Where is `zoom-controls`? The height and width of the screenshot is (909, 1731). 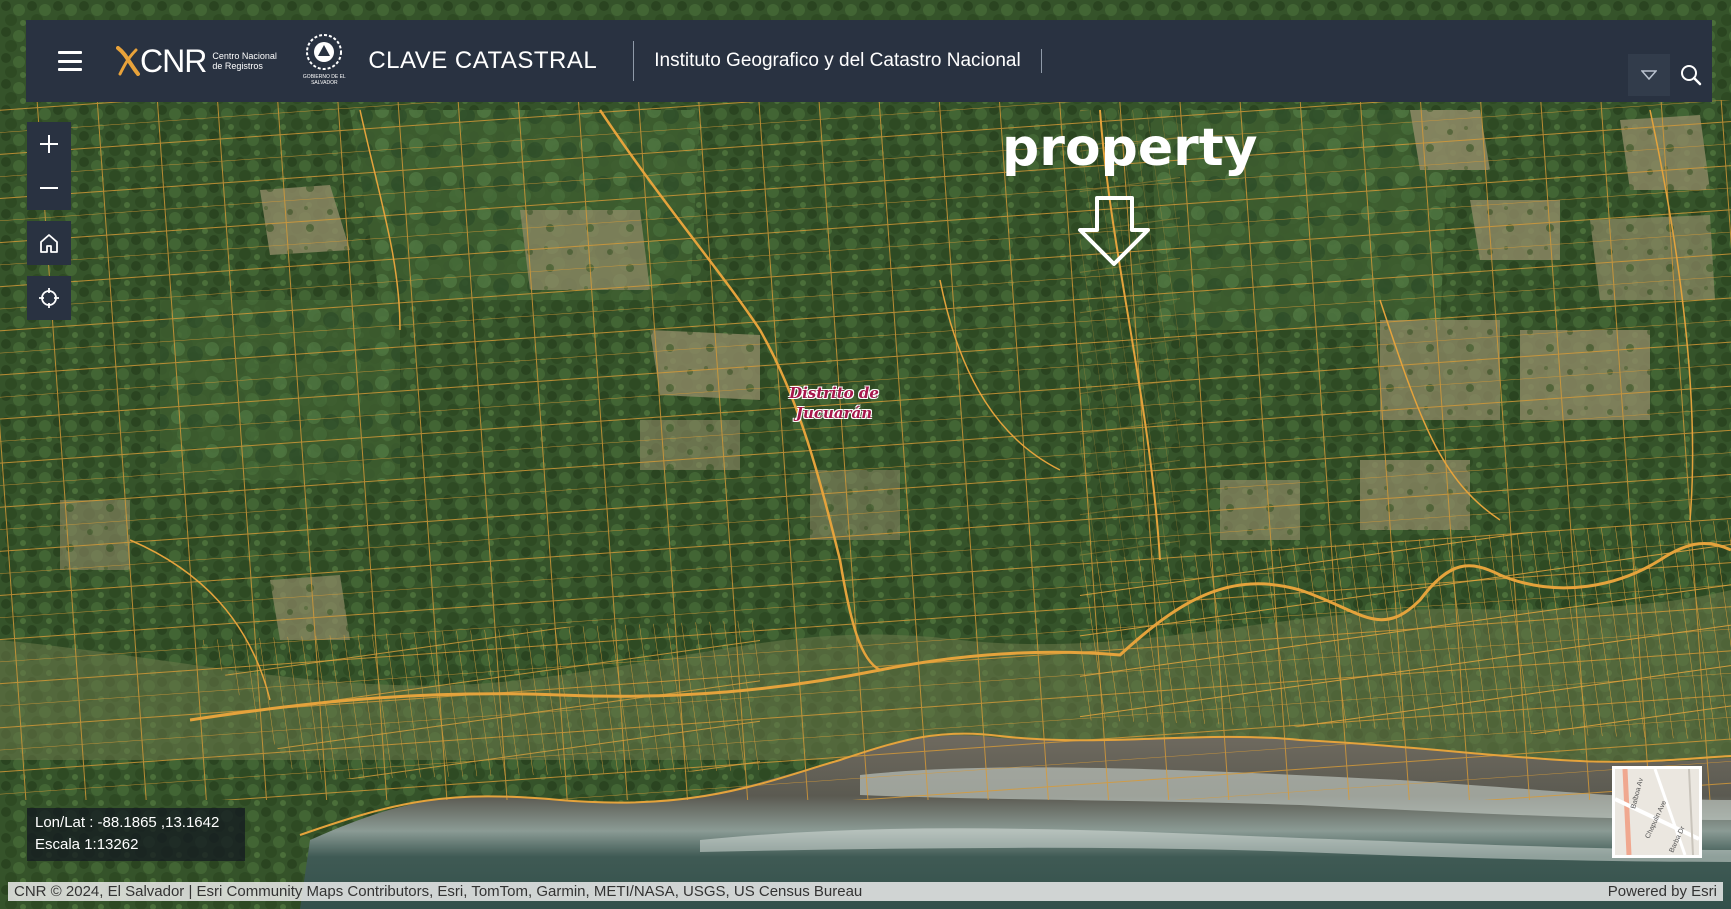 zoom-controls is located at coordinates (49, 166).